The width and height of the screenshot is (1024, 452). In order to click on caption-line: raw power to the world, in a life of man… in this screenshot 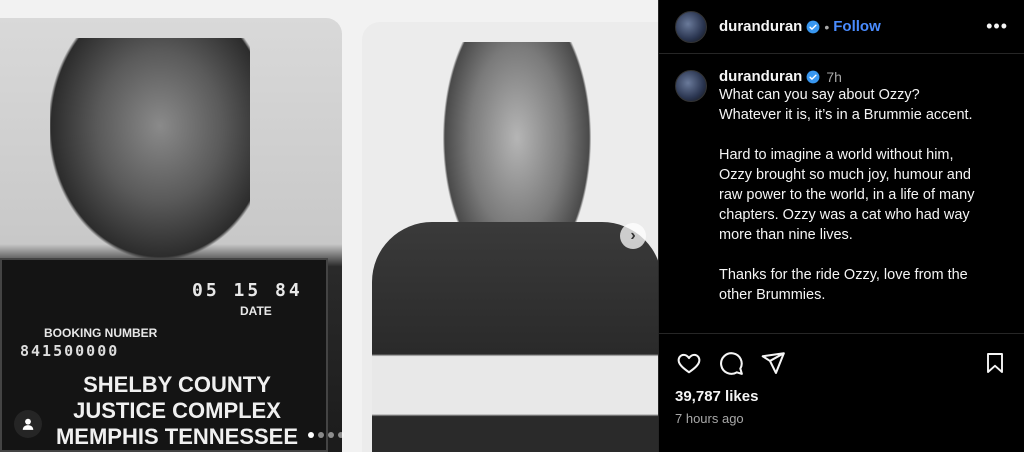, I will do `click(847, 195)`.